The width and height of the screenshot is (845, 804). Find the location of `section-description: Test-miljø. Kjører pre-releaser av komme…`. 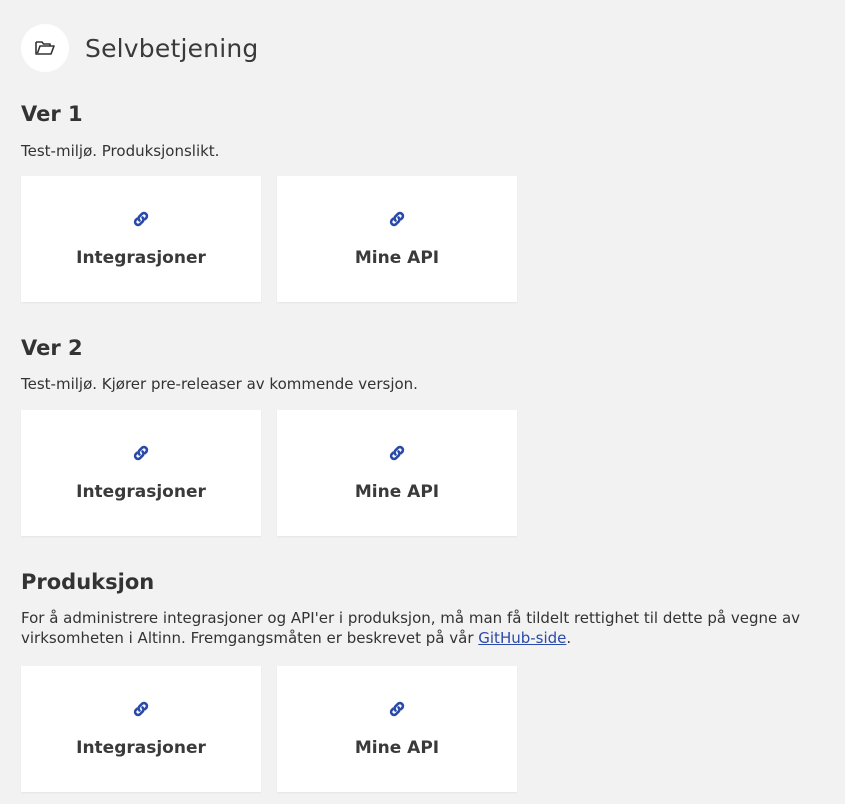

section-description: Test-miljø. Kjører pre-releaser av komme… is located at coordinates (219, 384).